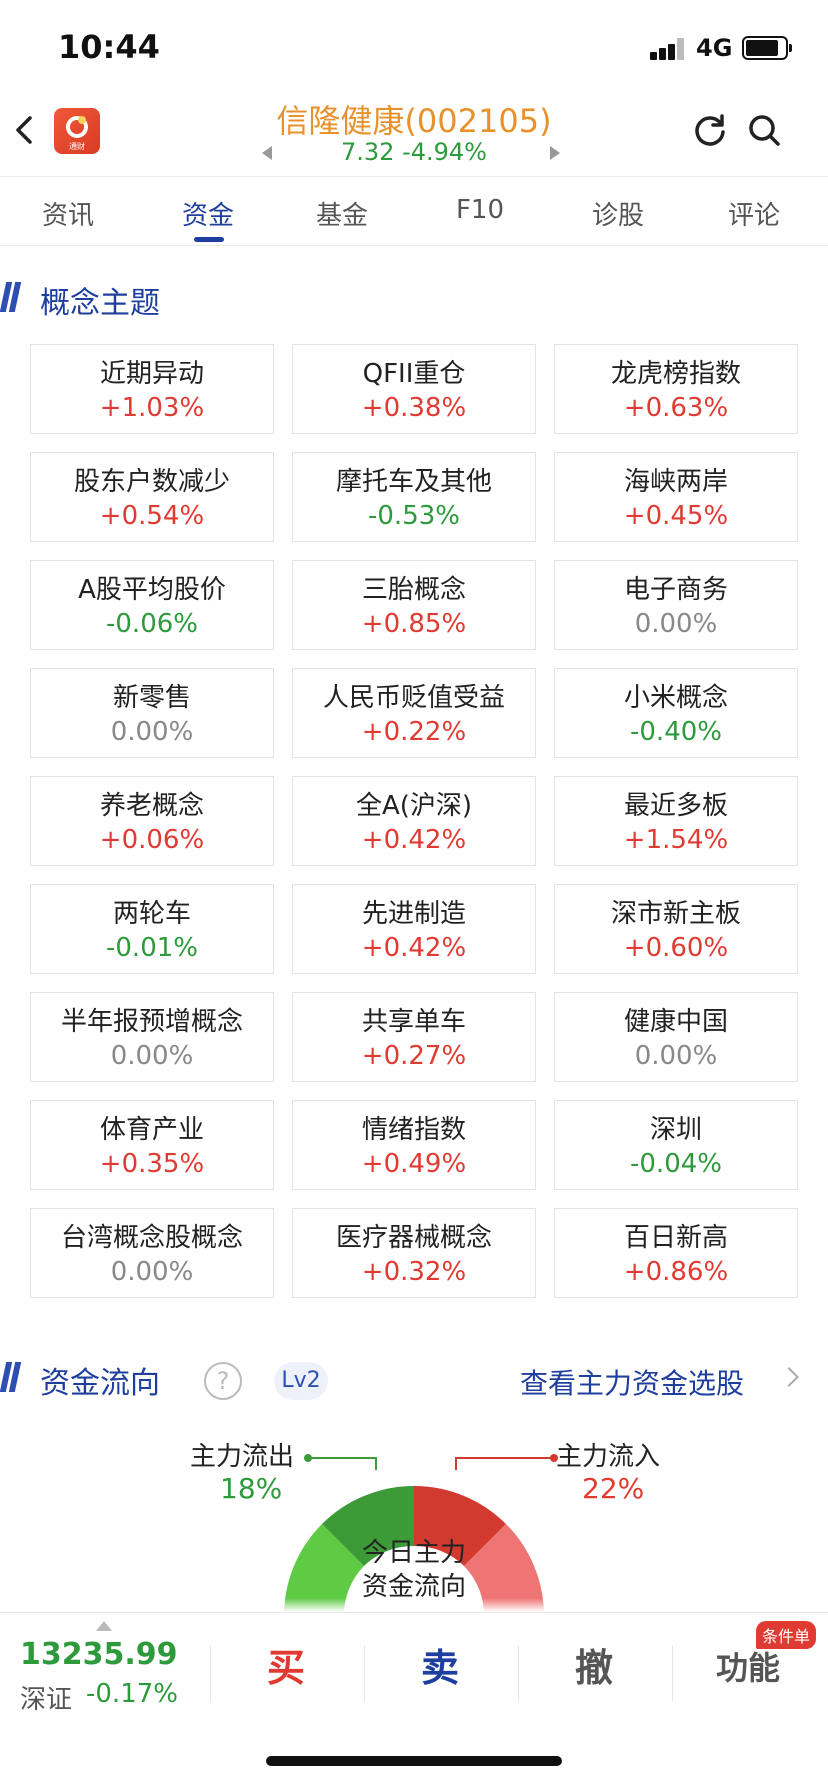 The width and height of the screenshot is (828, 1792). I want to click on concept-item: 新零售 0.00%, so click(152, 713).